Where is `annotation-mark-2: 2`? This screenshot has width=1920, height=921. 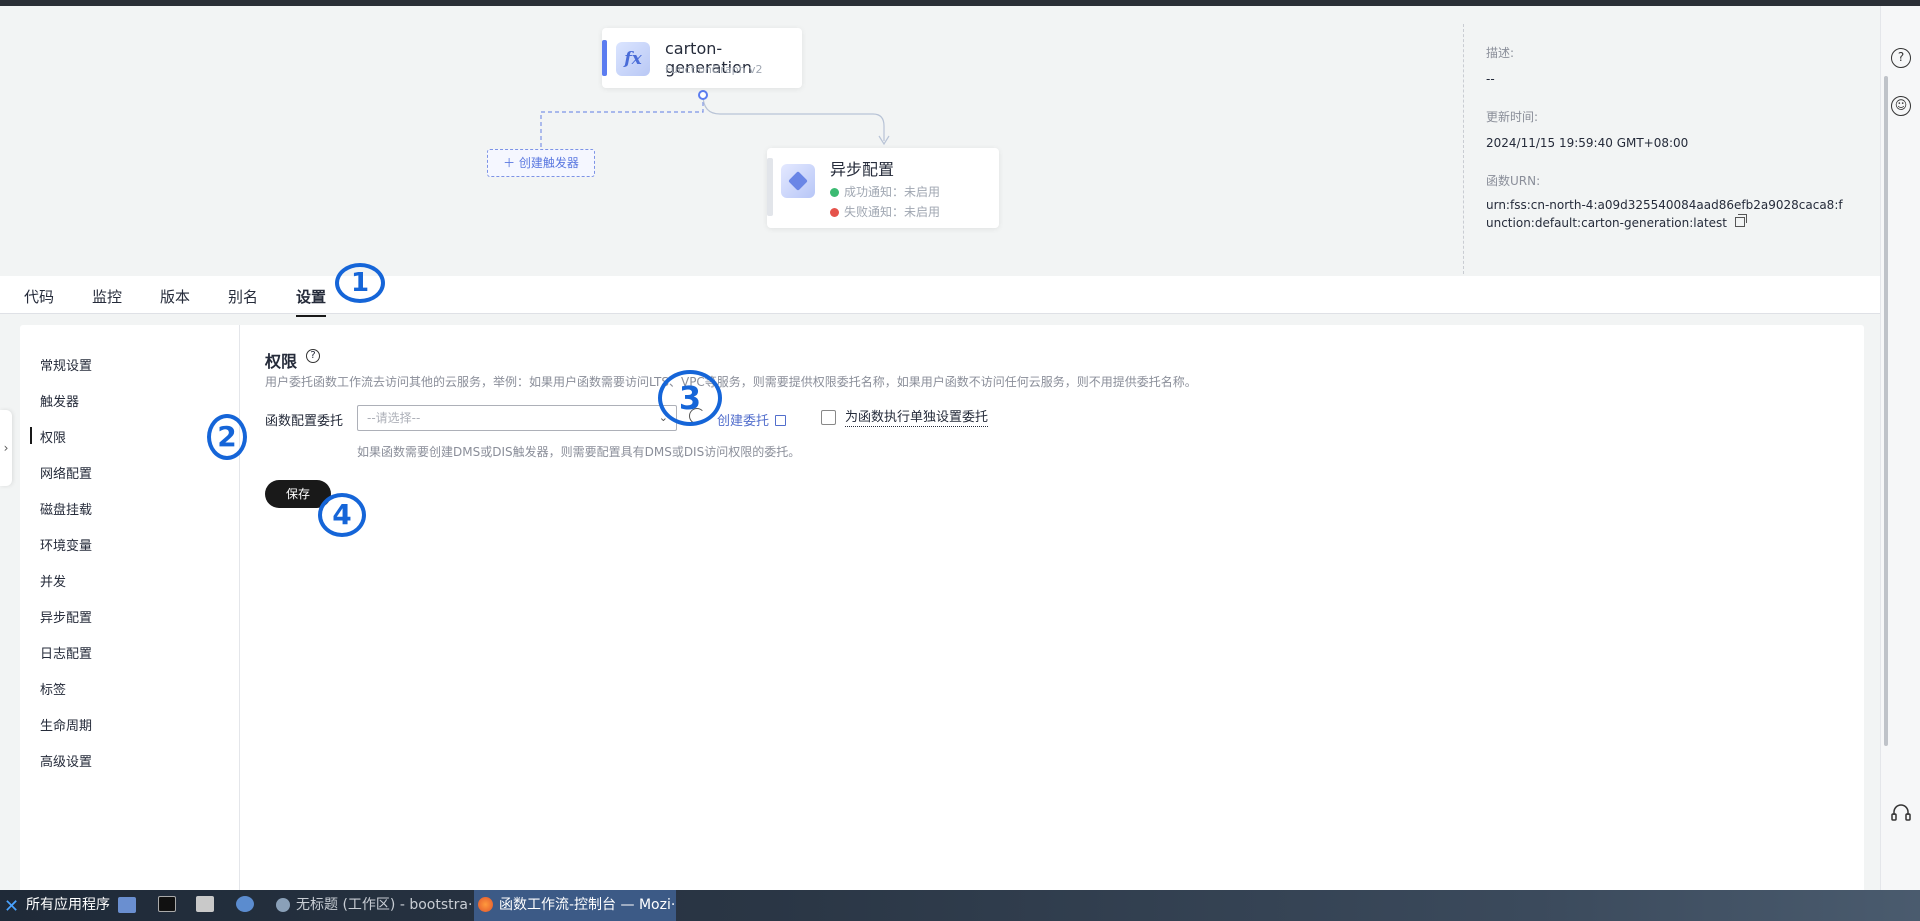 annotation-mark-2: 2 is located at coordinates (227, 437).